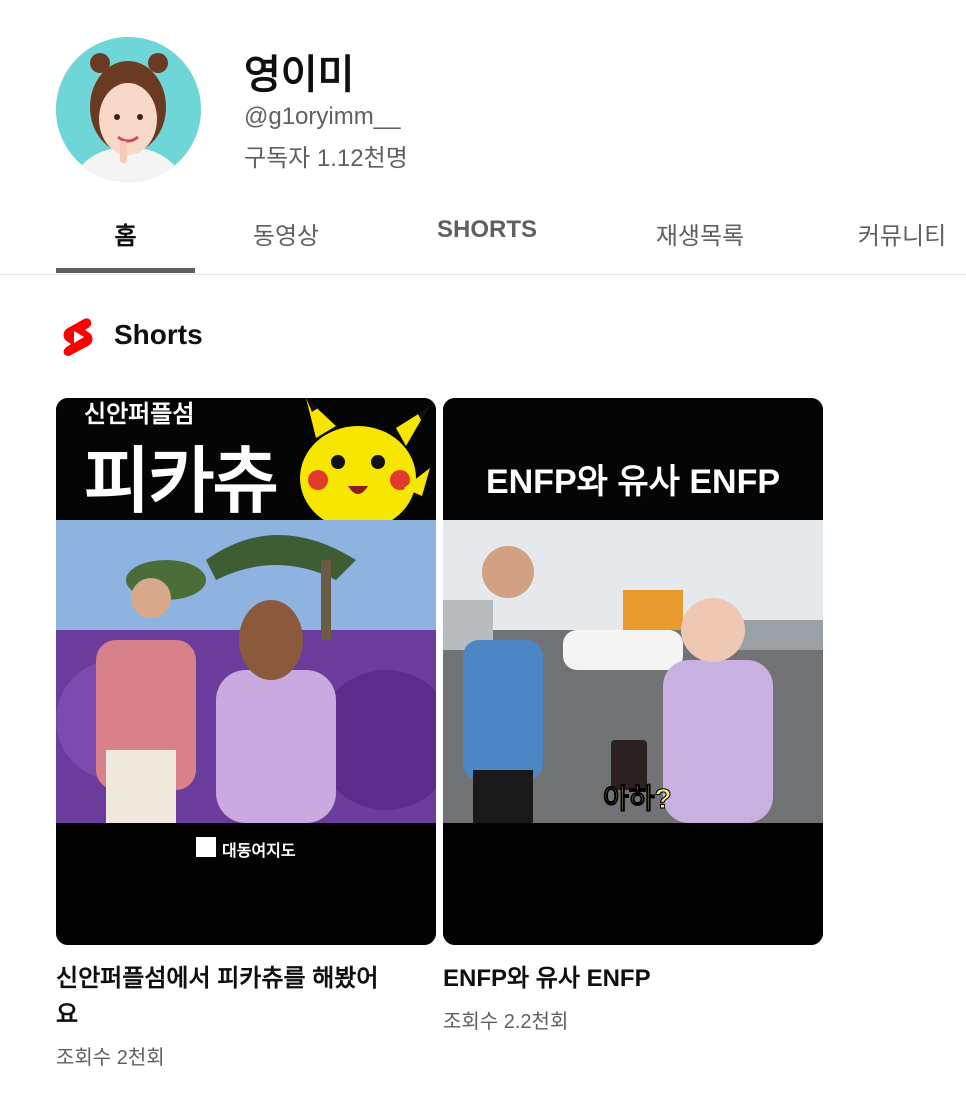 The width and height of the screenshot is (966, 1107). Describe the element at coordinates (181, 482) in the screenshot. I see `thumbnail-big-text: 피카츄` at that location.